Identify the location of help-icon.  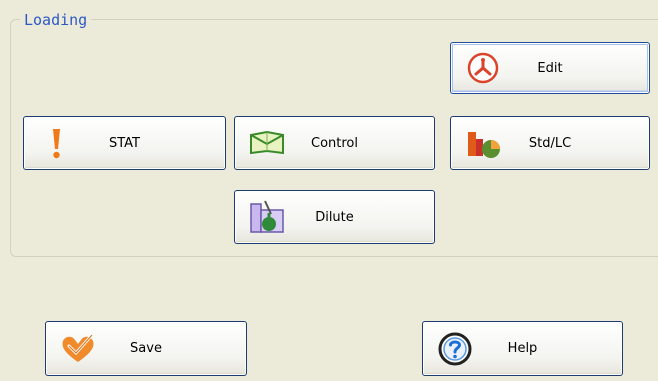
(455, 349).